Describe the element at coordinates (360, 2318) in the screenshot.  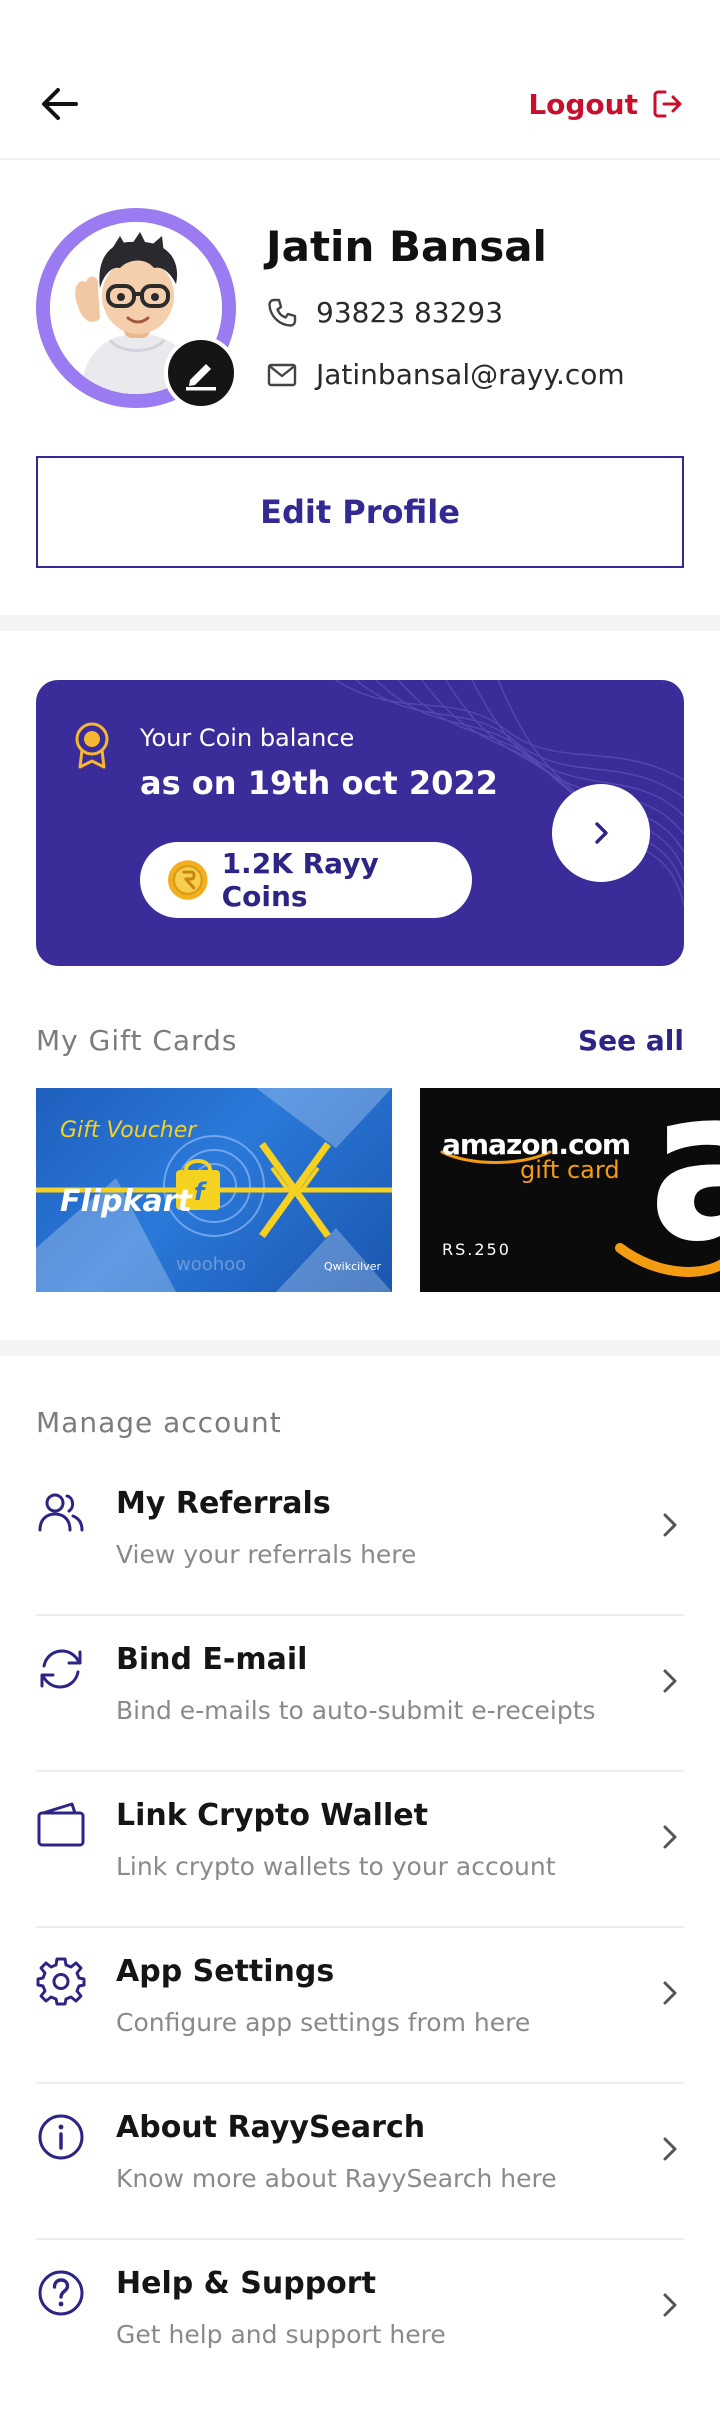
I see `menu-item-help-support: Help & Support Get help and support here` at that location.